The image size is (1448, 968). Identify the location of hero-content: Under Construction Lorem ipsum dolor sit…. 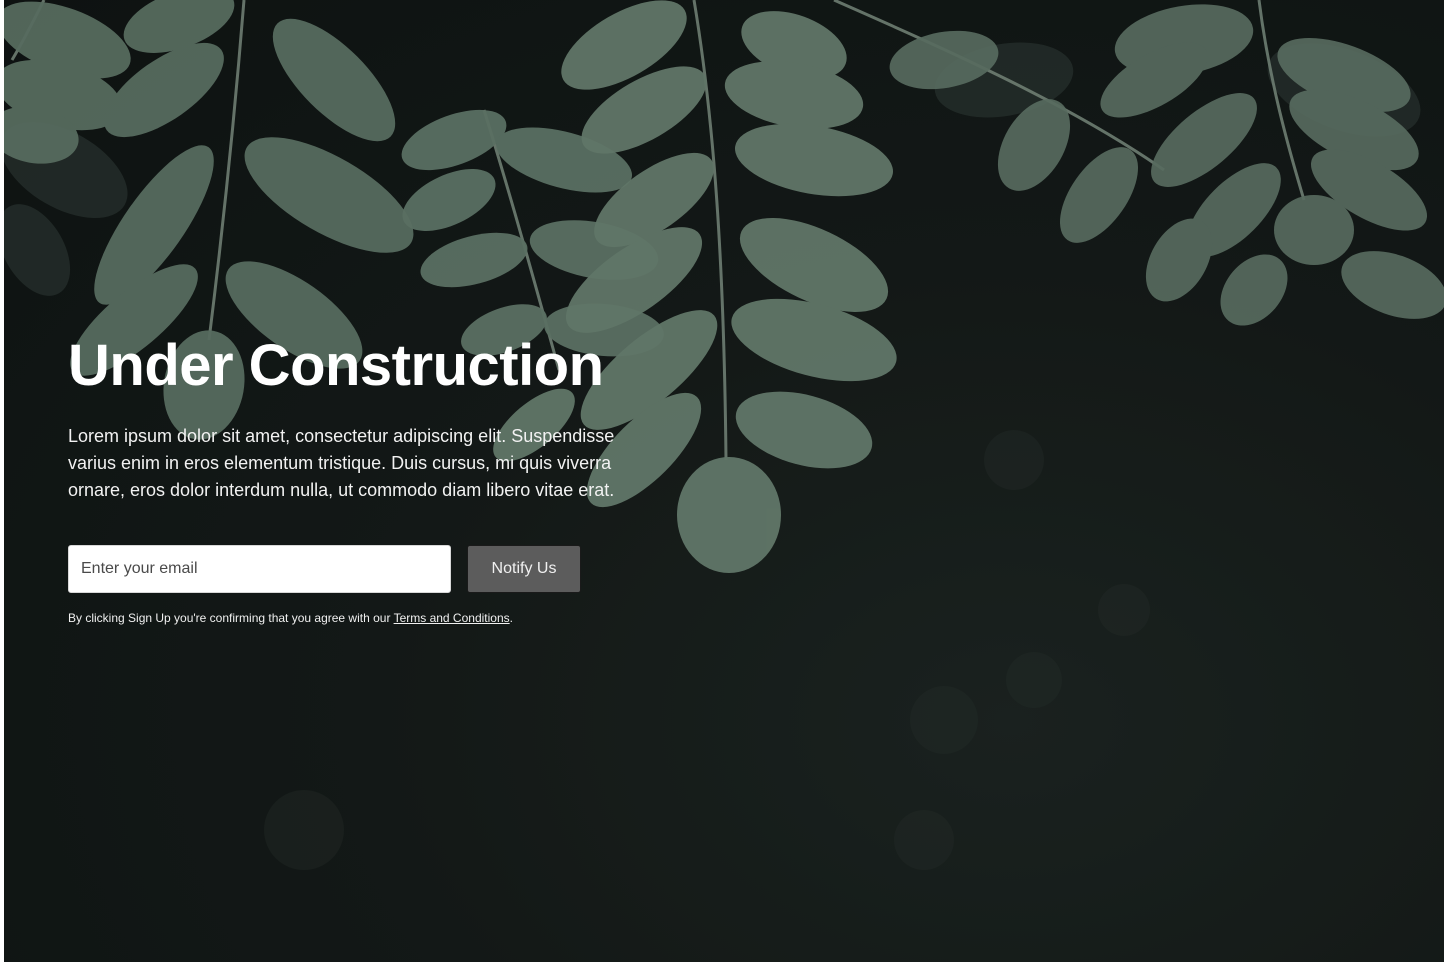
(358, 479).